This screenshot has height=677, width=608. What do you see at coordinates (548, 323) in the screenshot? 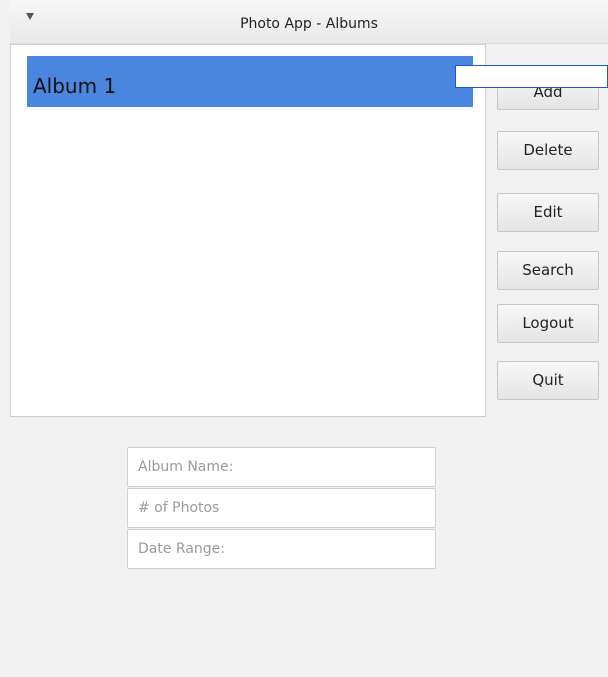
I see `logout-button: Logout` at bounding box center [548, 323].